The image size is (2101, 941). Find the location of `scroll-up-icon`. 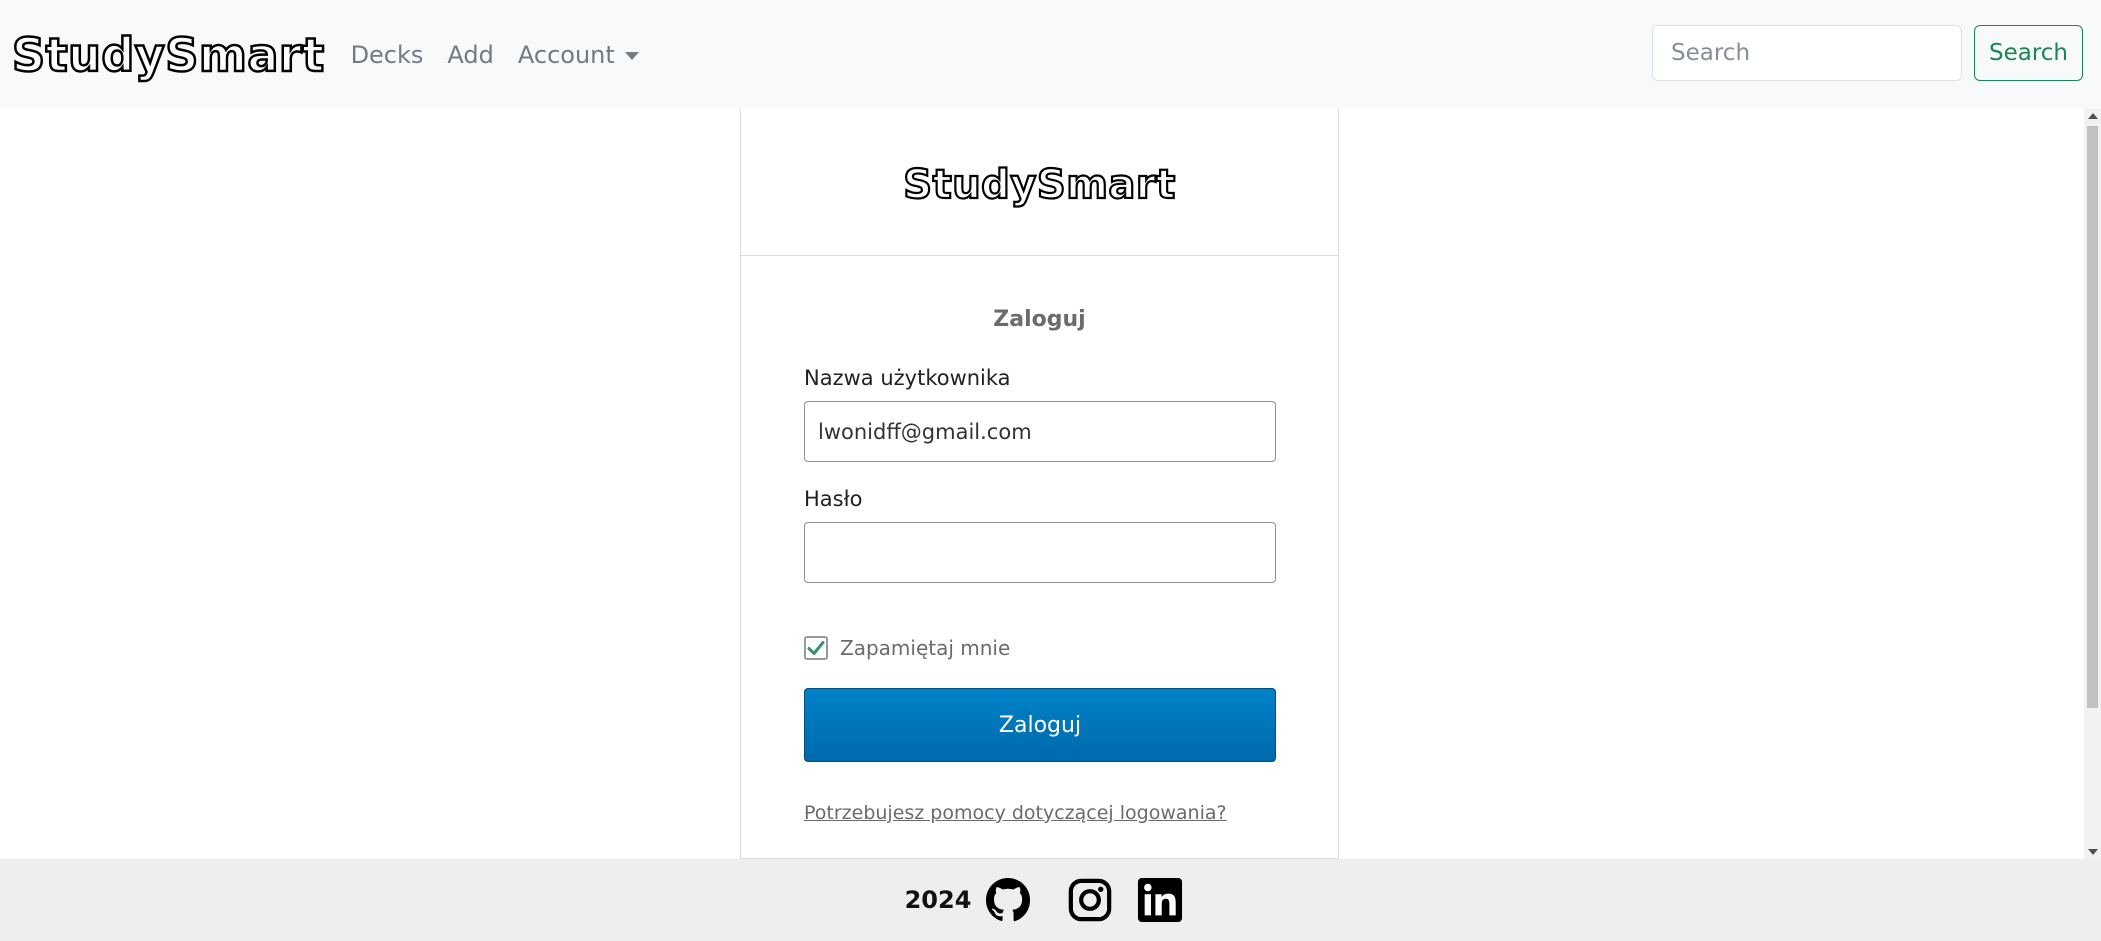

scroll-up-icon is located at coordinates (2093, 116).